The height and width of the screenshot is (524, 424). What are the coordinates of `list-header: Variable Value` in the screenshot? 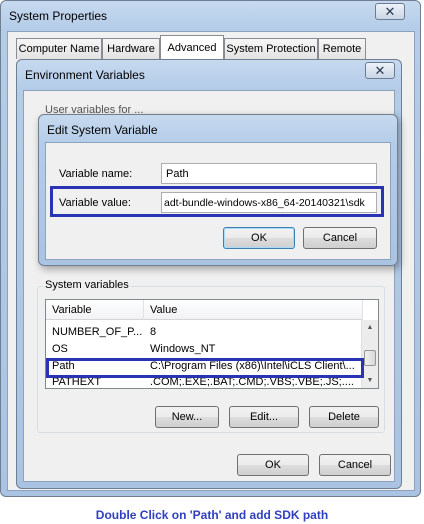 It's located at (204, 310).